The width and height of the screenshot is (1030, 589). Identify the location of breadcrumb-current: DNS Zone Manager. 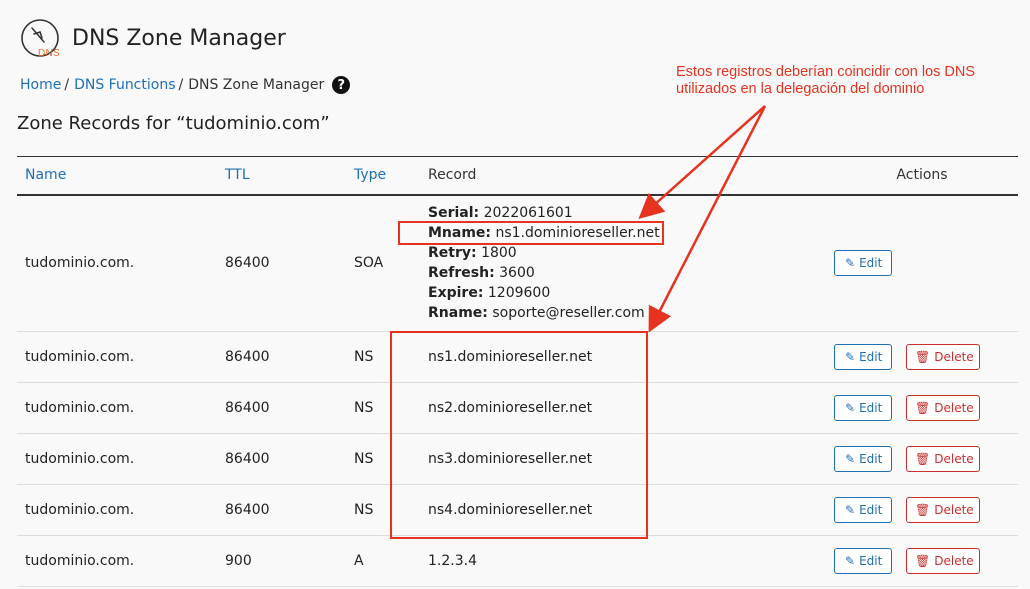
(256, 85).